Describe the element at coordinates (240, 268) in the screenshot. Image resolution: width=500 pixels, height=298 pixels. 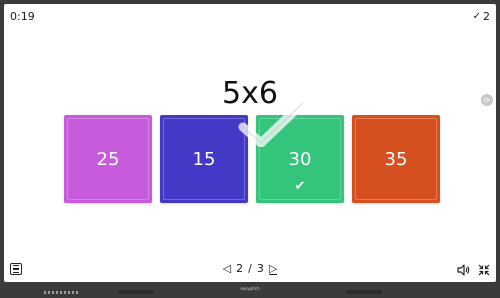
I see `current-page: 2` at that location.